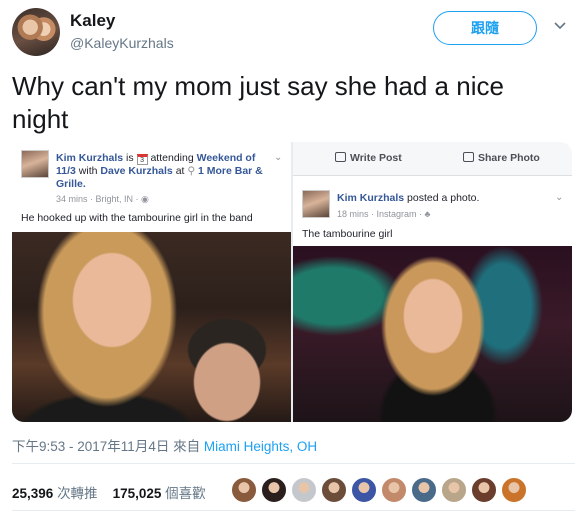 Image resolution: width=587 pixels, height=512 pixels. I want to click on chevron-down-icon, so click(560, 25).